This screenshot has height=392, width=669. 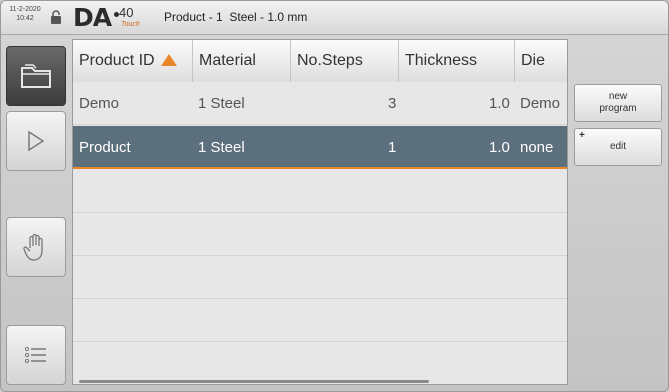 What do you see at coordinates (105, 147) in the screenshot?
I see `cell-product-id: Product` at bounding box center [105, 147].